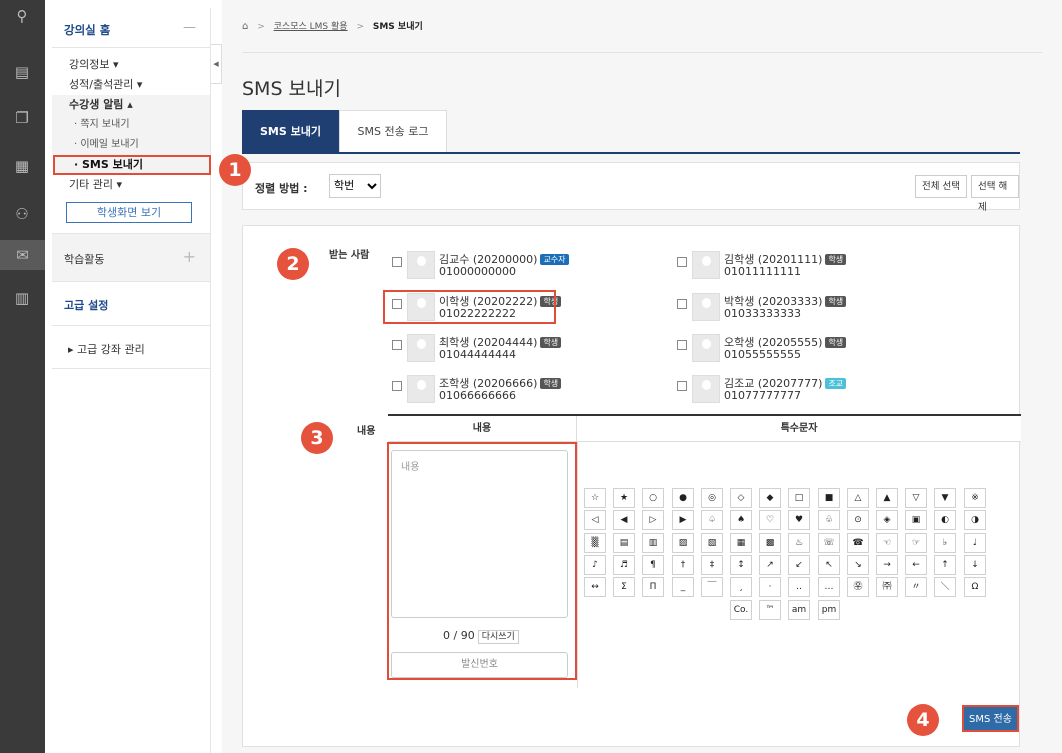  What do you see at coordinates (799, 498) in the screenshot?
I see `special-char-button: □` at bounding box center [799, 498].